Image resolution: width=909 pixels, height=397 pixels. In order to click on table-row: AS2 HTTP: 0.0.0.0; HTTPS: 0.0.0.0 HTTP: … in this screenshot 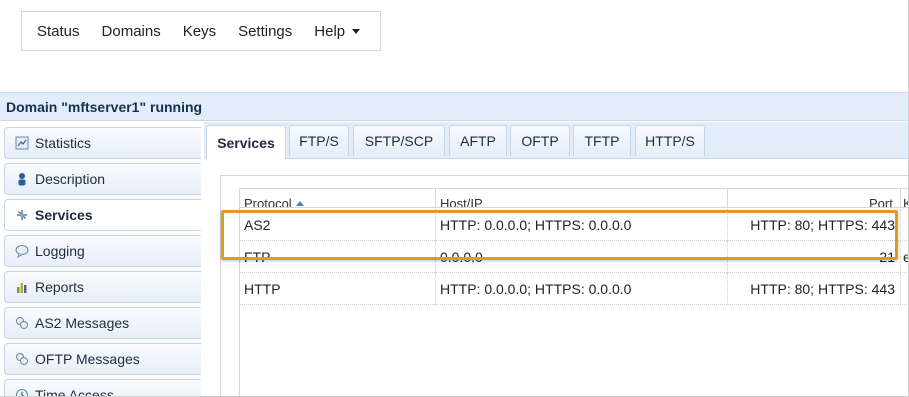, I will do `click(574, 225)`.